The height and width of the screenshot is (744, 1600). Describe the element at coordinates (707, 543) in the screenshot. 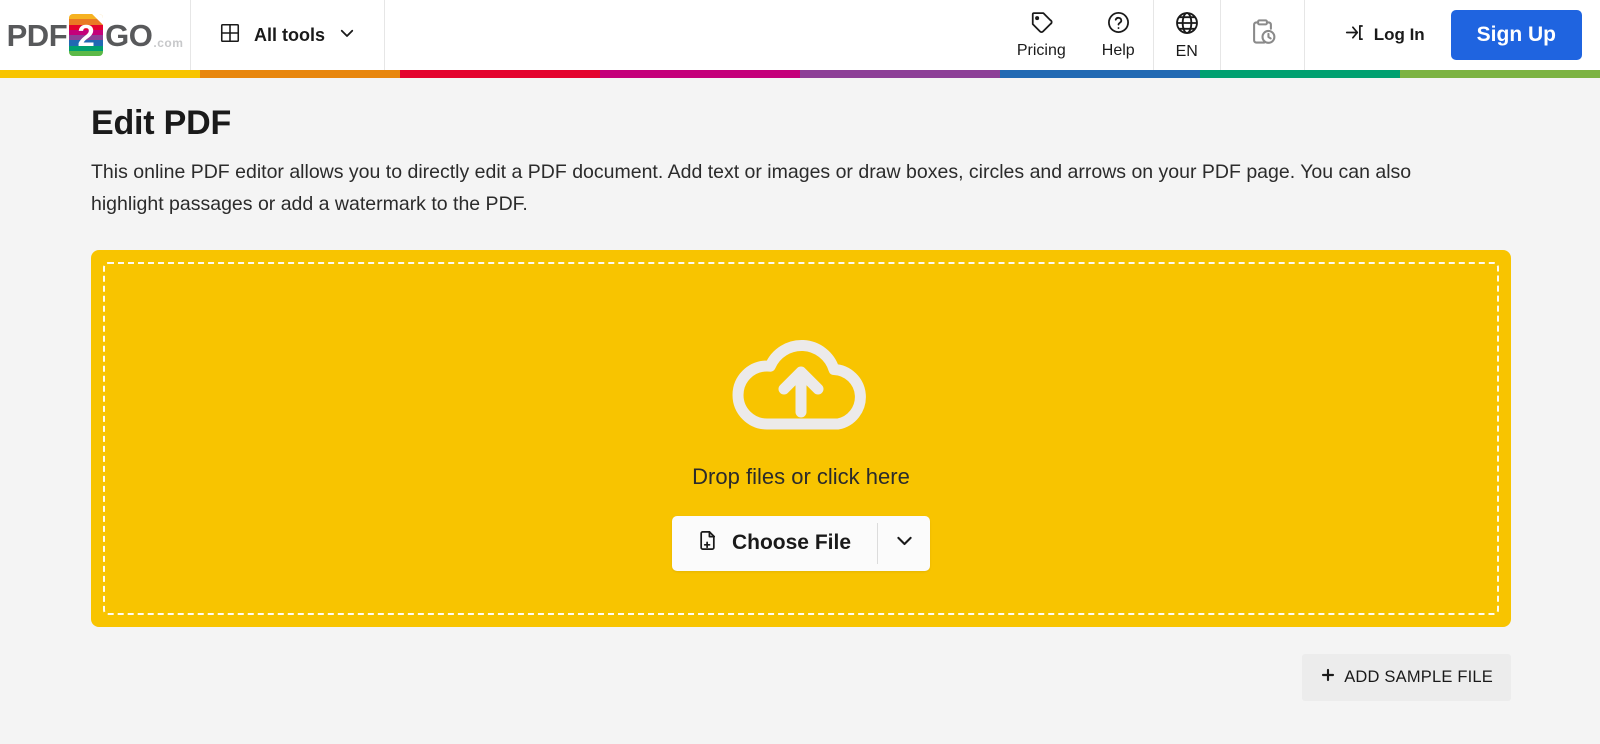

I see `file-plus-icon` at that location.